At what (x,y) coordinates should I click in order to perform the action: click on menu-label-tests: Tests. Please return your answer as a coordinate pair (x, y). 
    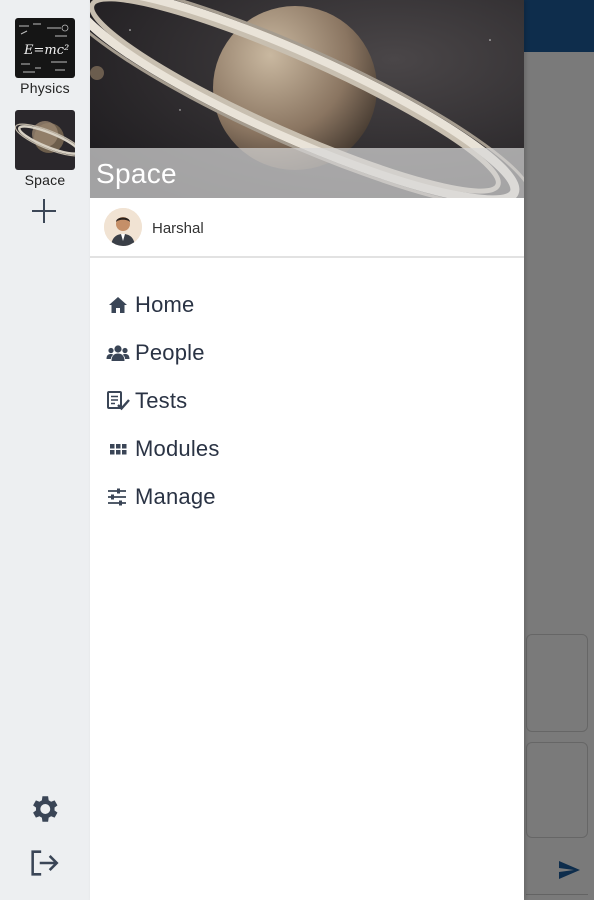
    Looking at the image, I should click on (161, 400).